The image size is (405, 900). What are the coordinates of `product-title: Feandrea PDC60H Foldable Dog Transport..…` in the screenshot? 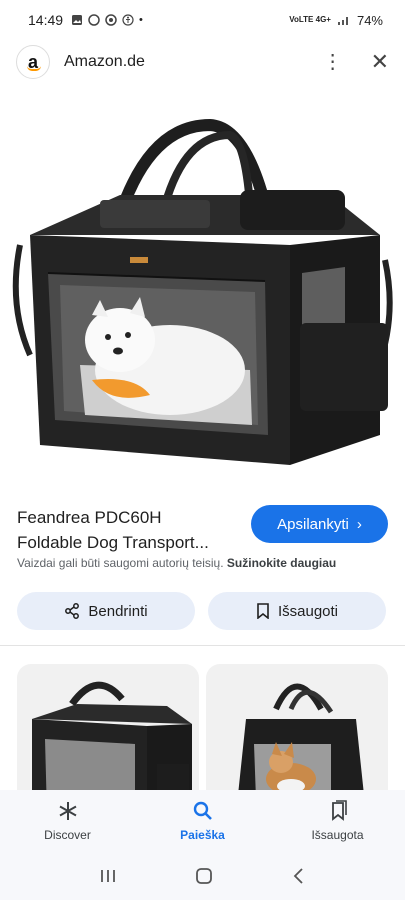 It's located at (132, 530).